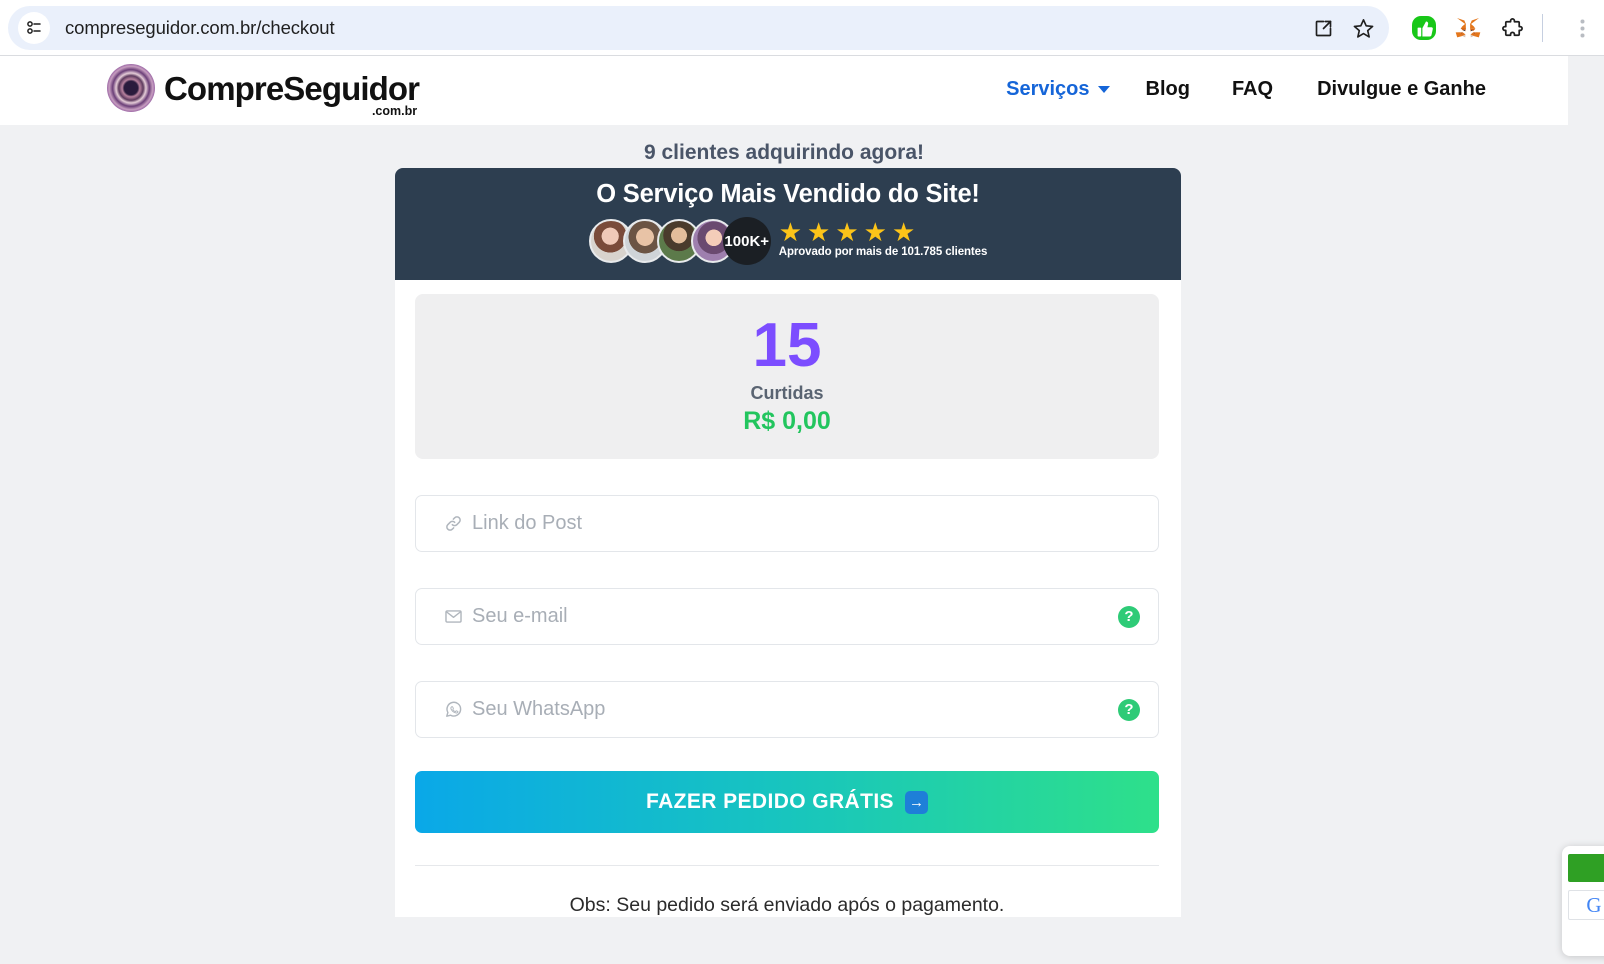  I want to click on envelope-icon, so click(453, 616).